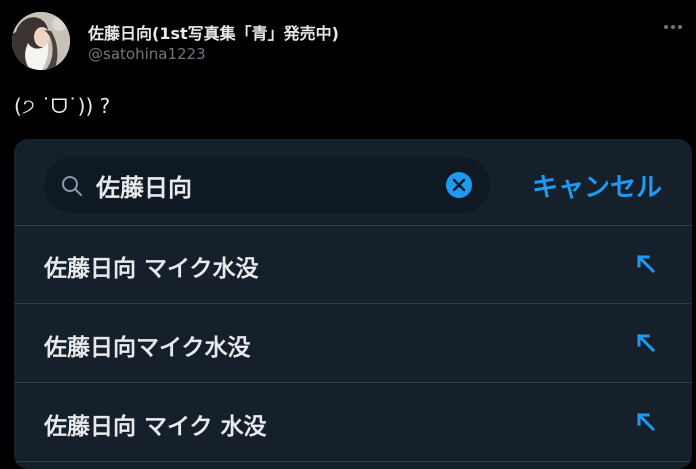 This screenshot has height=469, width=696. I want to click on search-box, so click(267, 185).